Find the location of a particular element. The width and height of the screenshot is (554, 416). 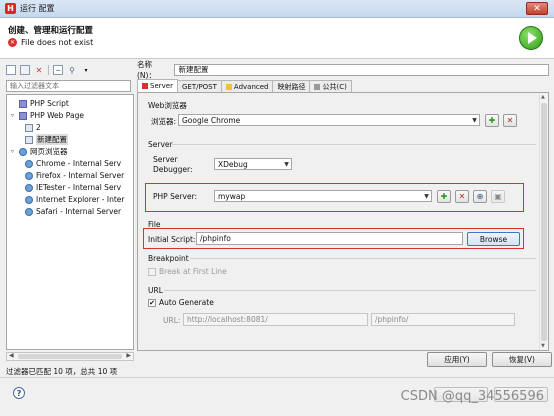

break-first-line-checkbox: Break at First Line is located at coordinates (187, 271).